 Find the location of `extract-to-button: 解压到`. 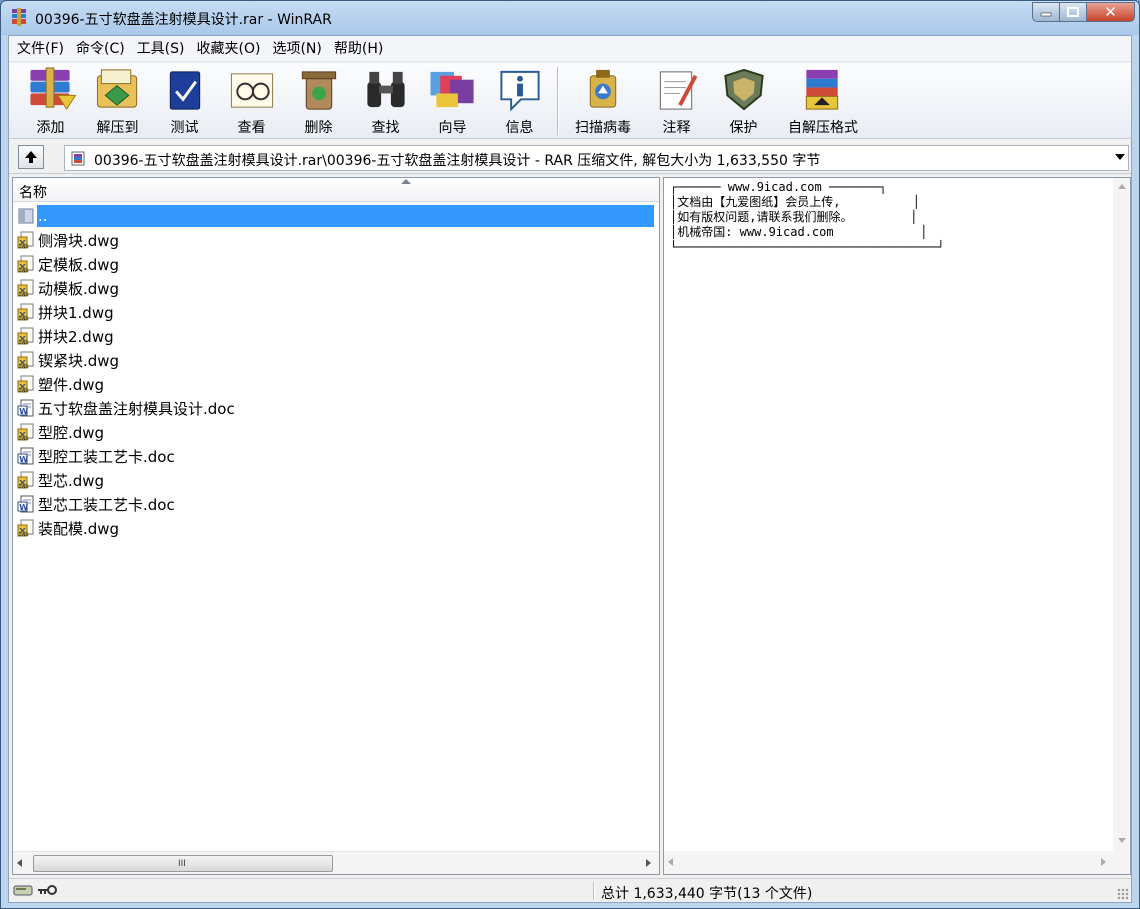

extract-to-button: 解压到 is located at coordinates (117, 100).